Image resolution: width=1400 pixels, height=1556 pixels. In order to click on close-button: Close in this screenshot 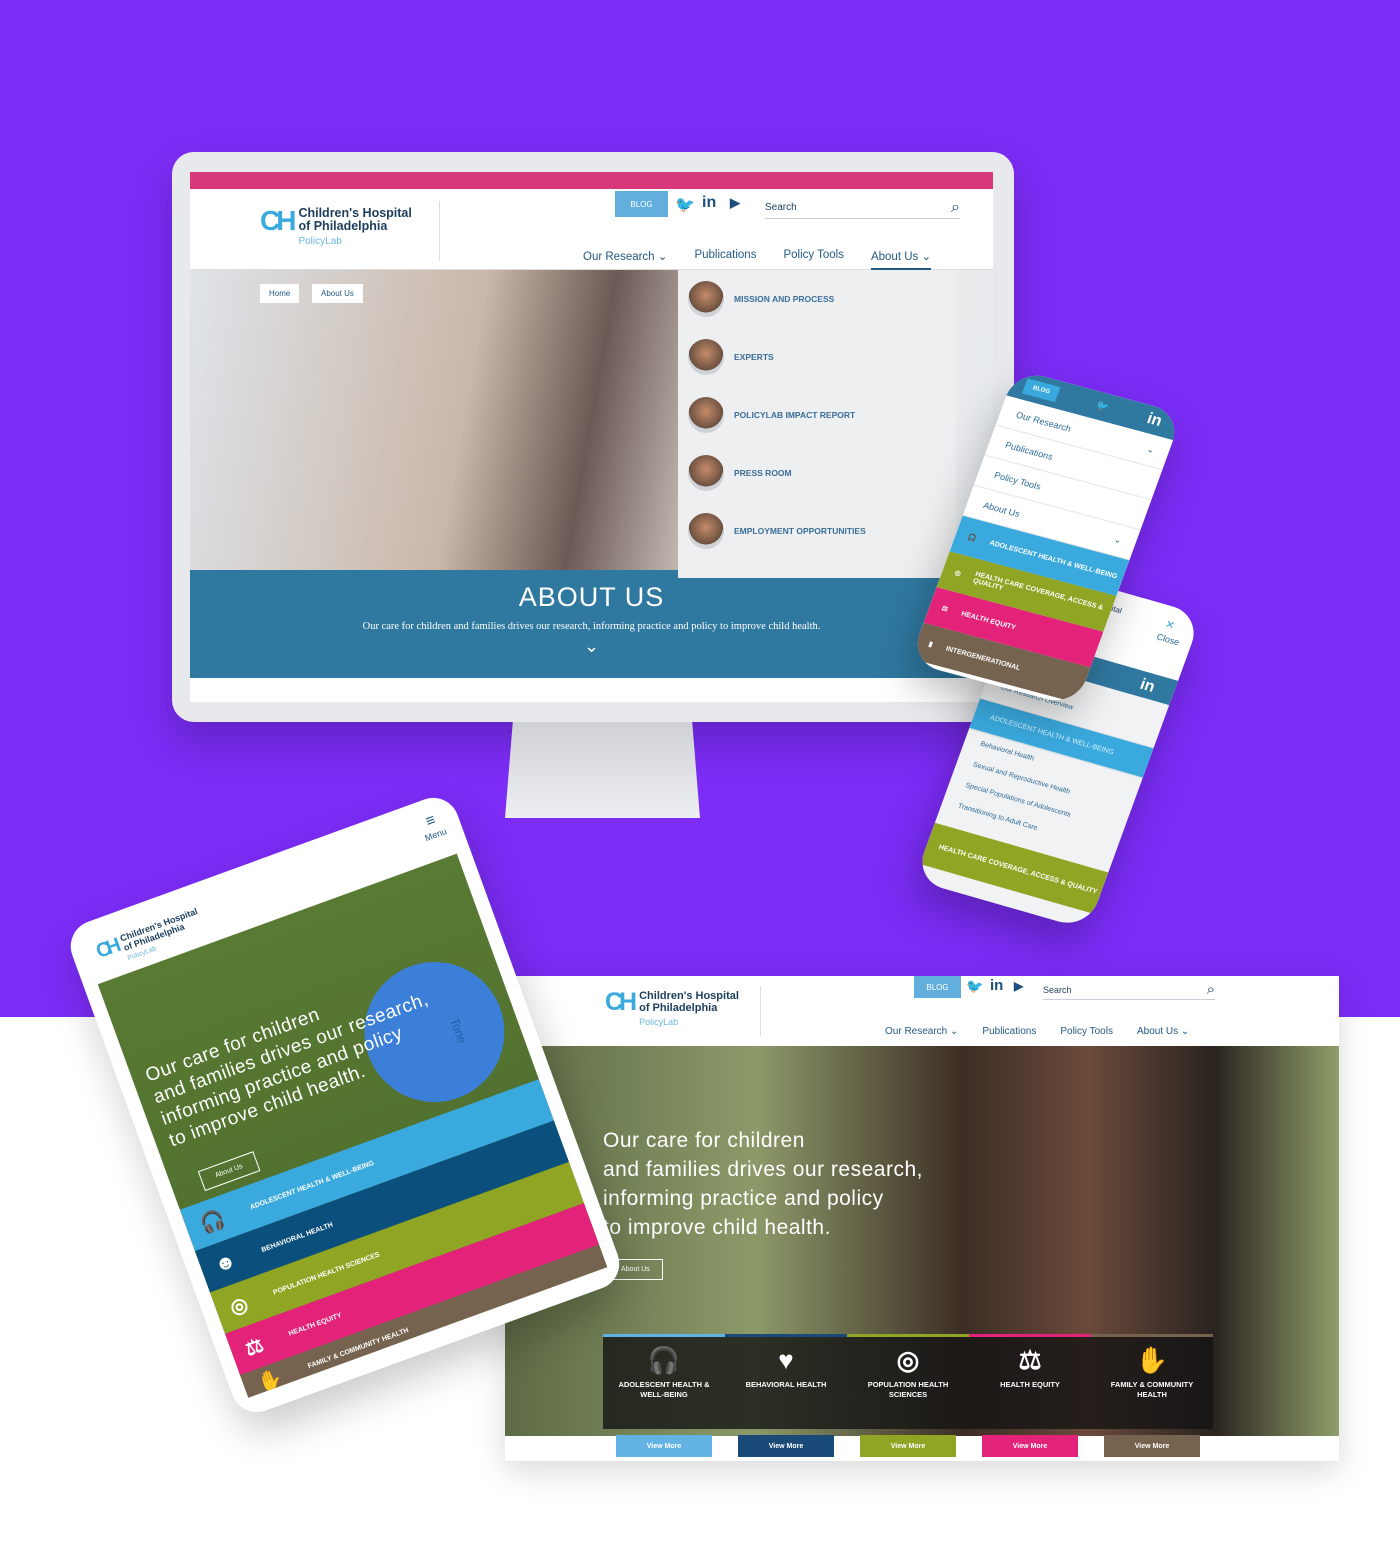, I will do `click(1168, 640)`.